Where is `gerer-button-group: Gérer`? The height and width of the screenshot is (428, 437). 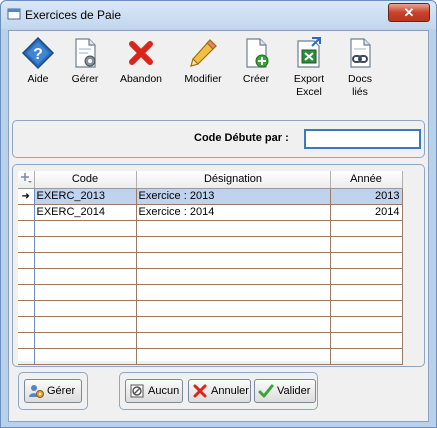
gerer-button-group: Gérer is located at coordinates (53, 391).